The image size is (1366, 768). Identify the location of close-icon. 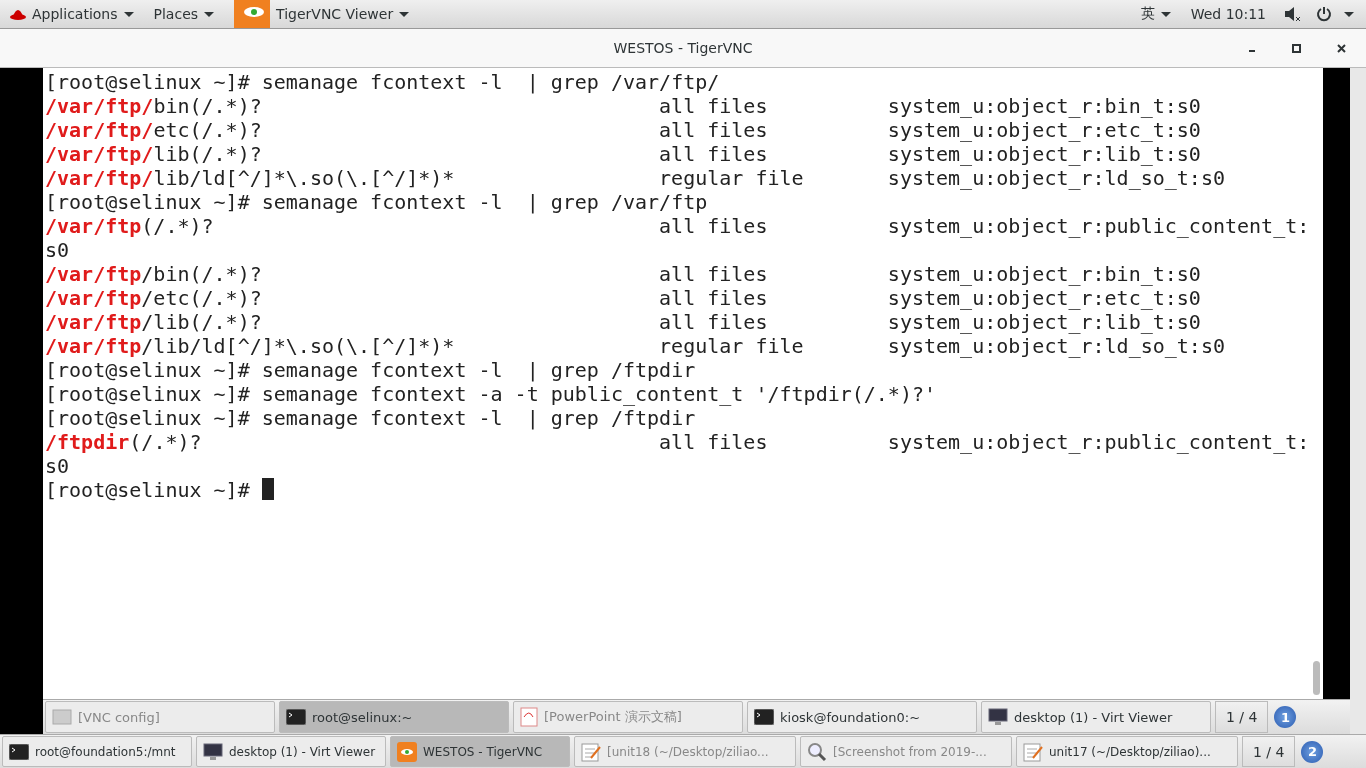
(1341, 48).